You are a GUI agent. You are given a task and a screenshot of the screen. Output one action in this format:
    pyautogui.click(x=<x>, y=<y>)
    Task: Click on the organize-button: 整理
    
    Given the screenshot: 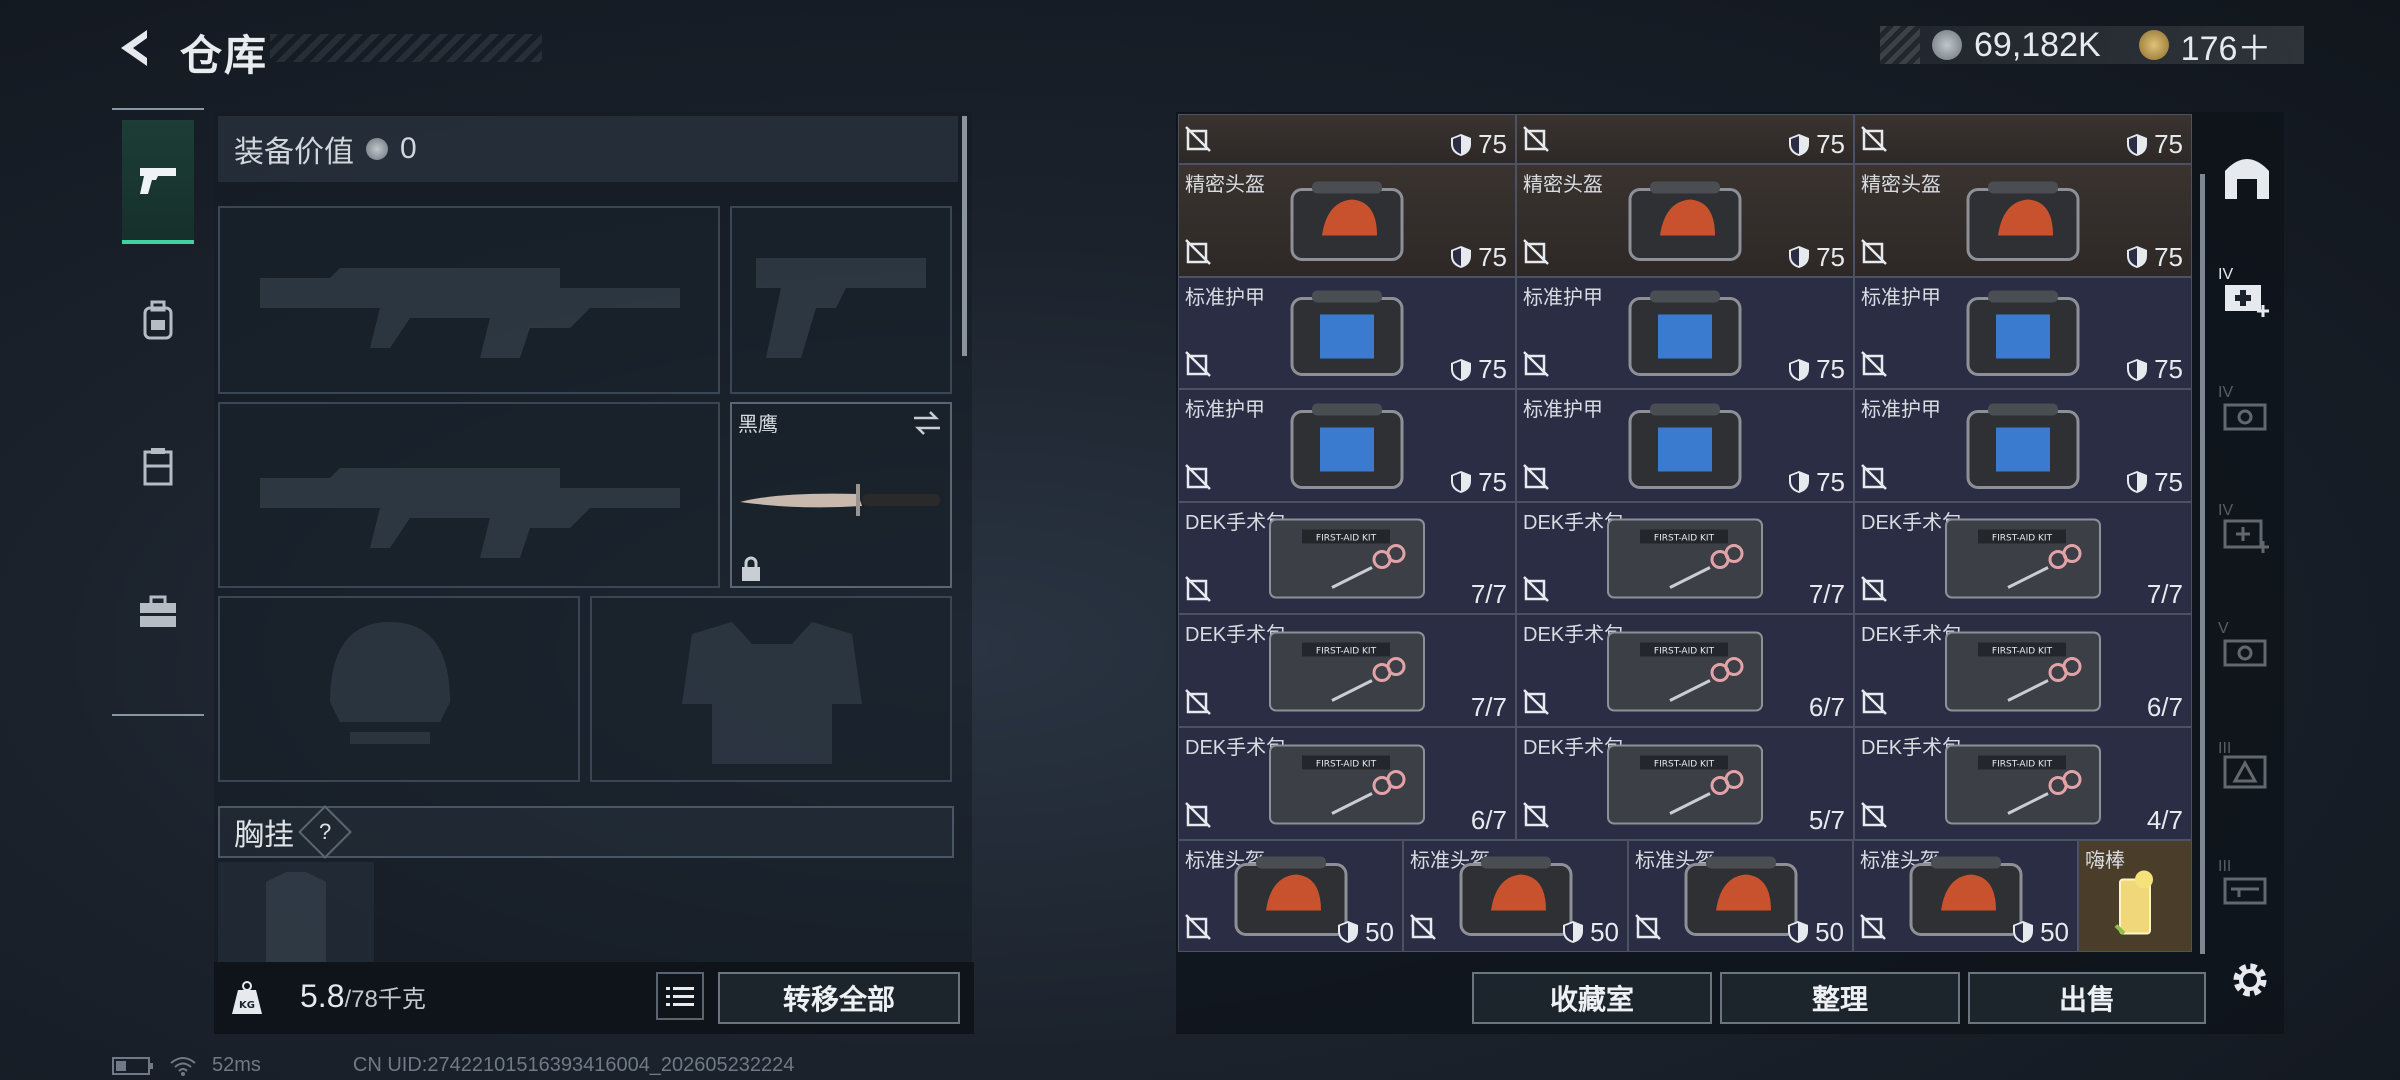 What is the action you would take?
    pyautogui.click(x=1840, y=998)
    